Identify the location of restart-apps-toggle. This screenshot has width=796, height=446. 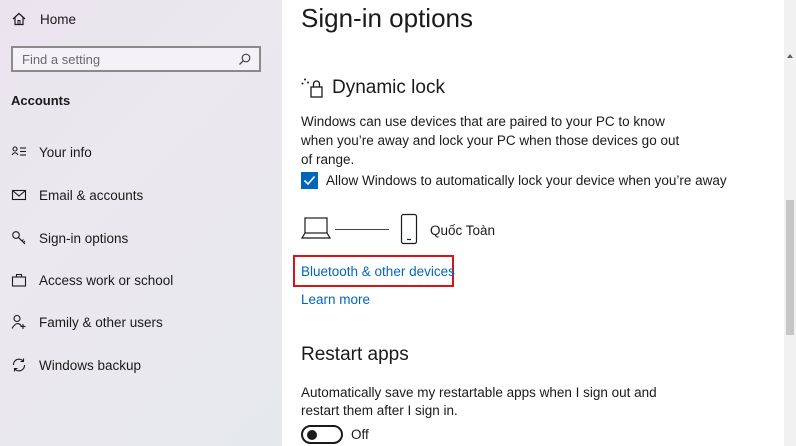
(322, 434).